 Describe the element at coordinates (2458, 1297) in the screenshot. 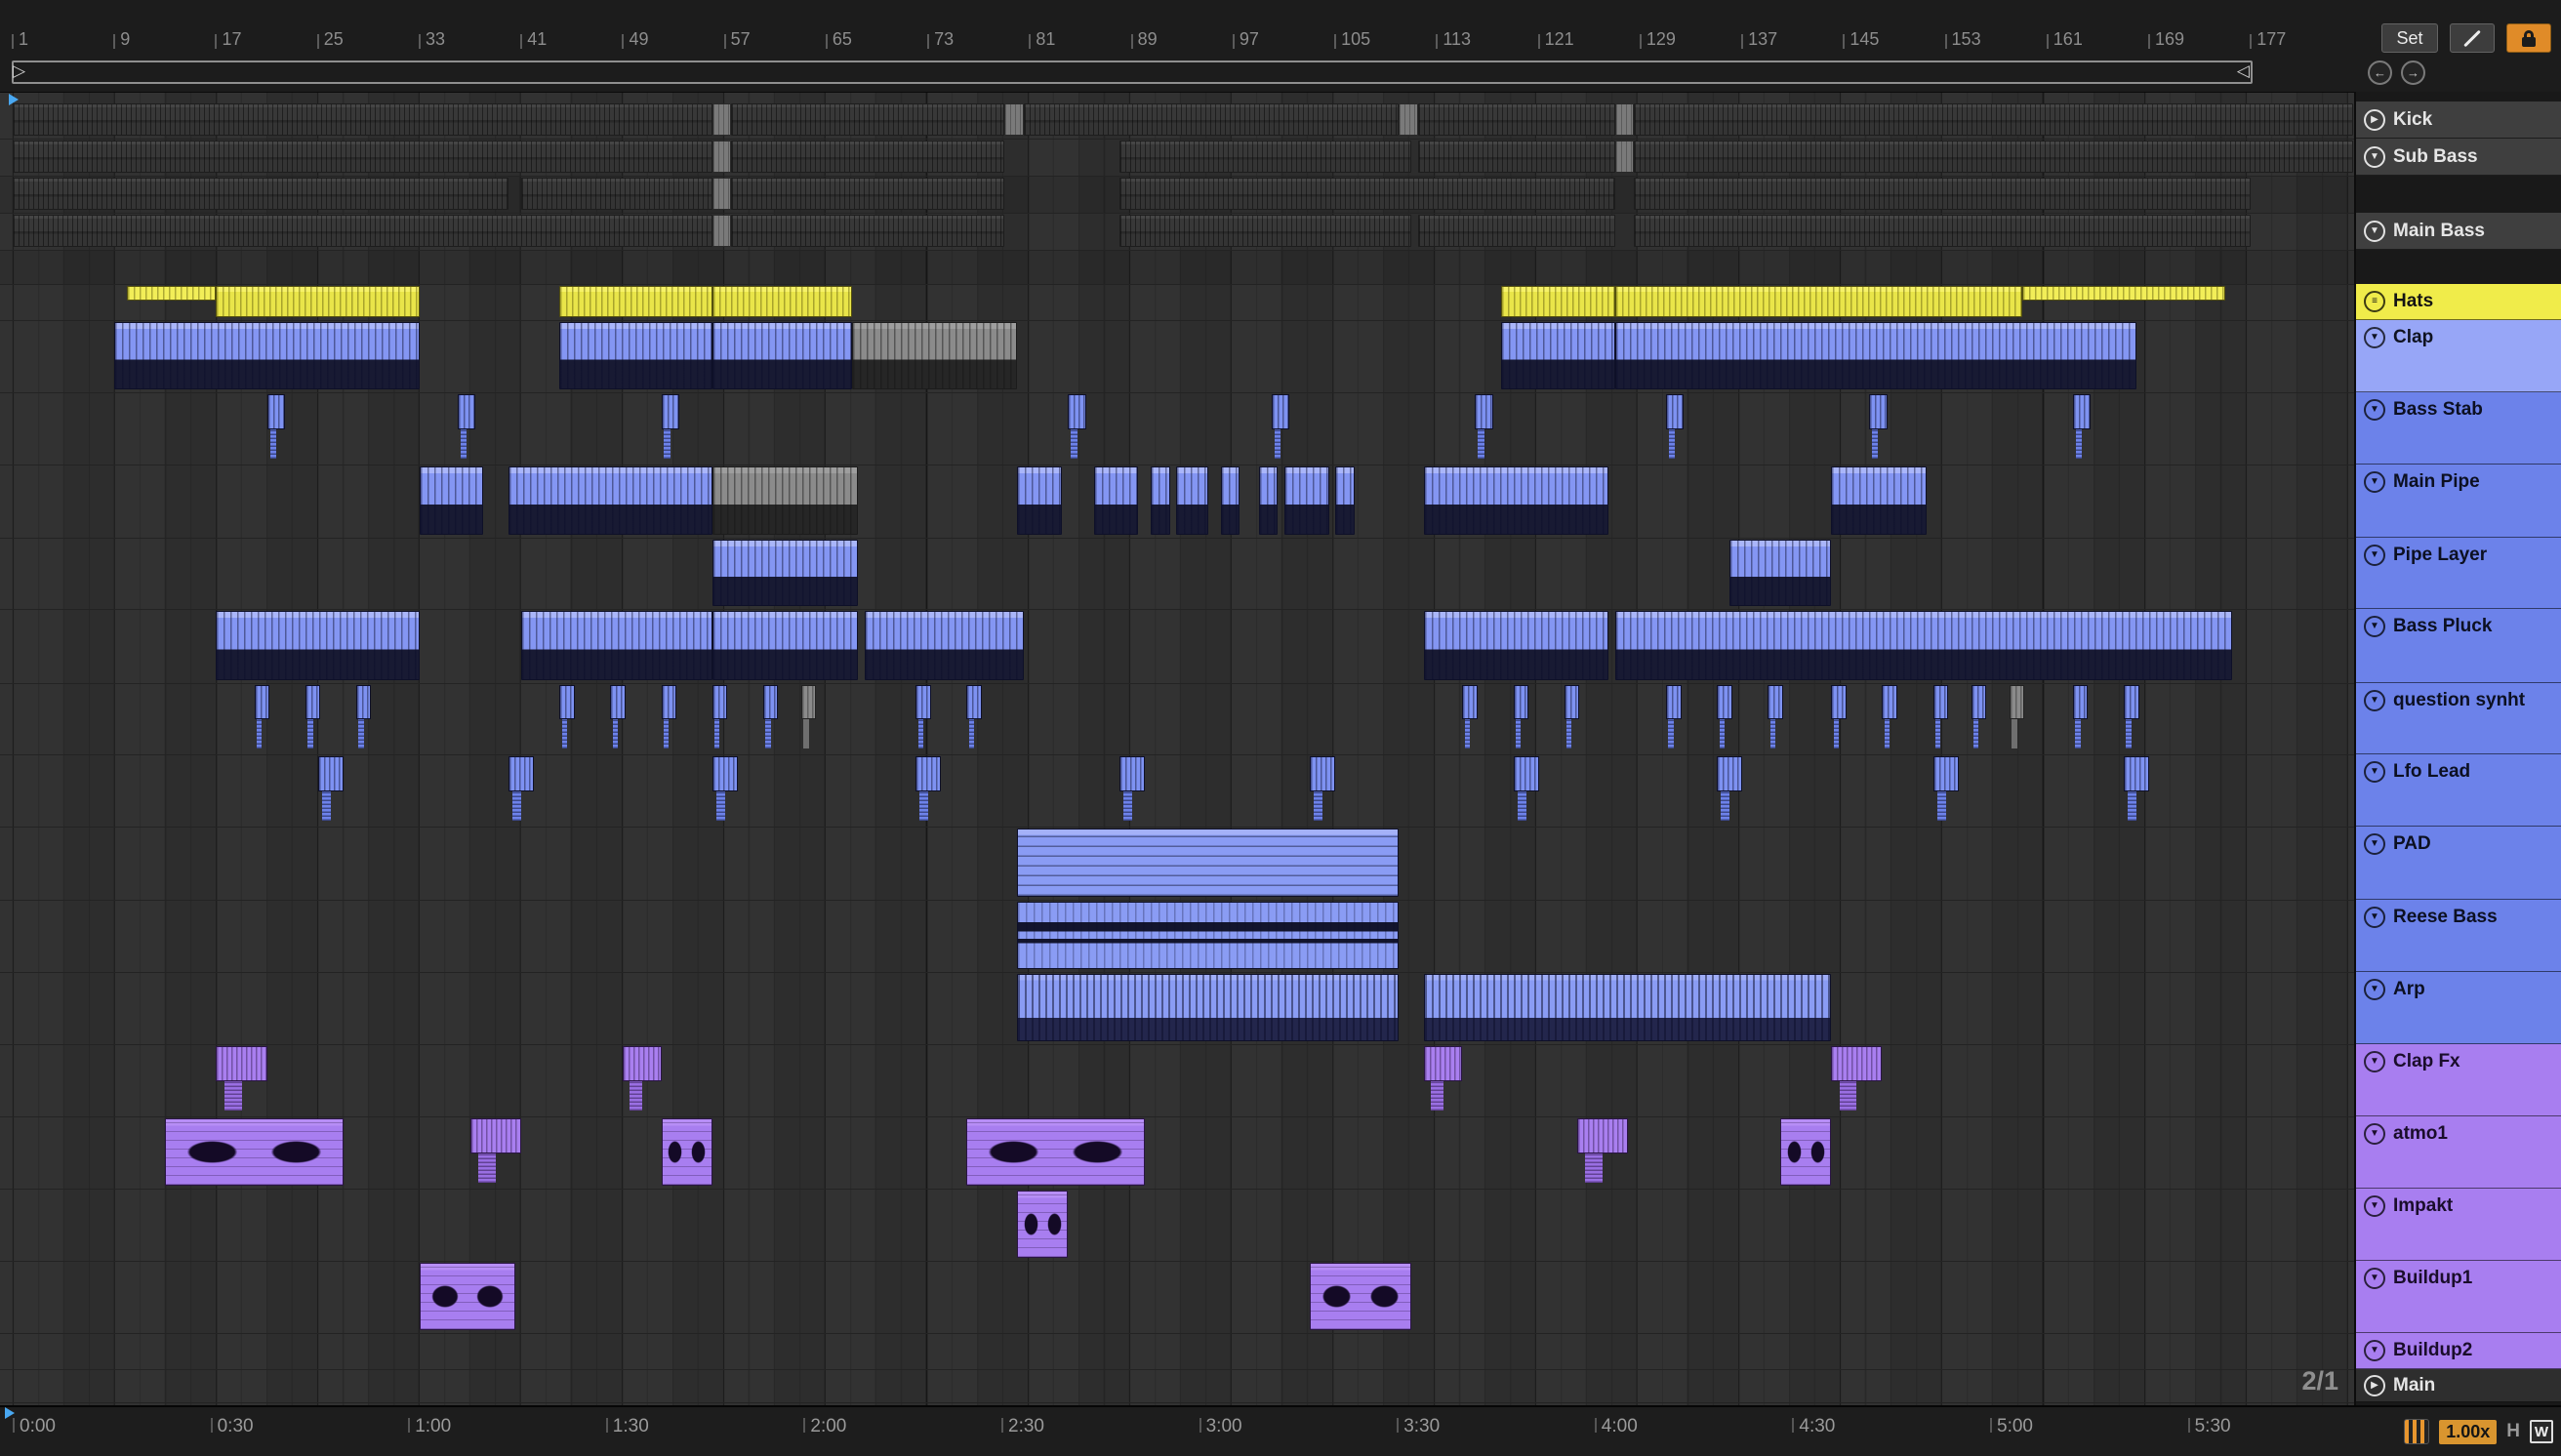

I see `track-header-buildup1: ▼ Buildup1` at that location.